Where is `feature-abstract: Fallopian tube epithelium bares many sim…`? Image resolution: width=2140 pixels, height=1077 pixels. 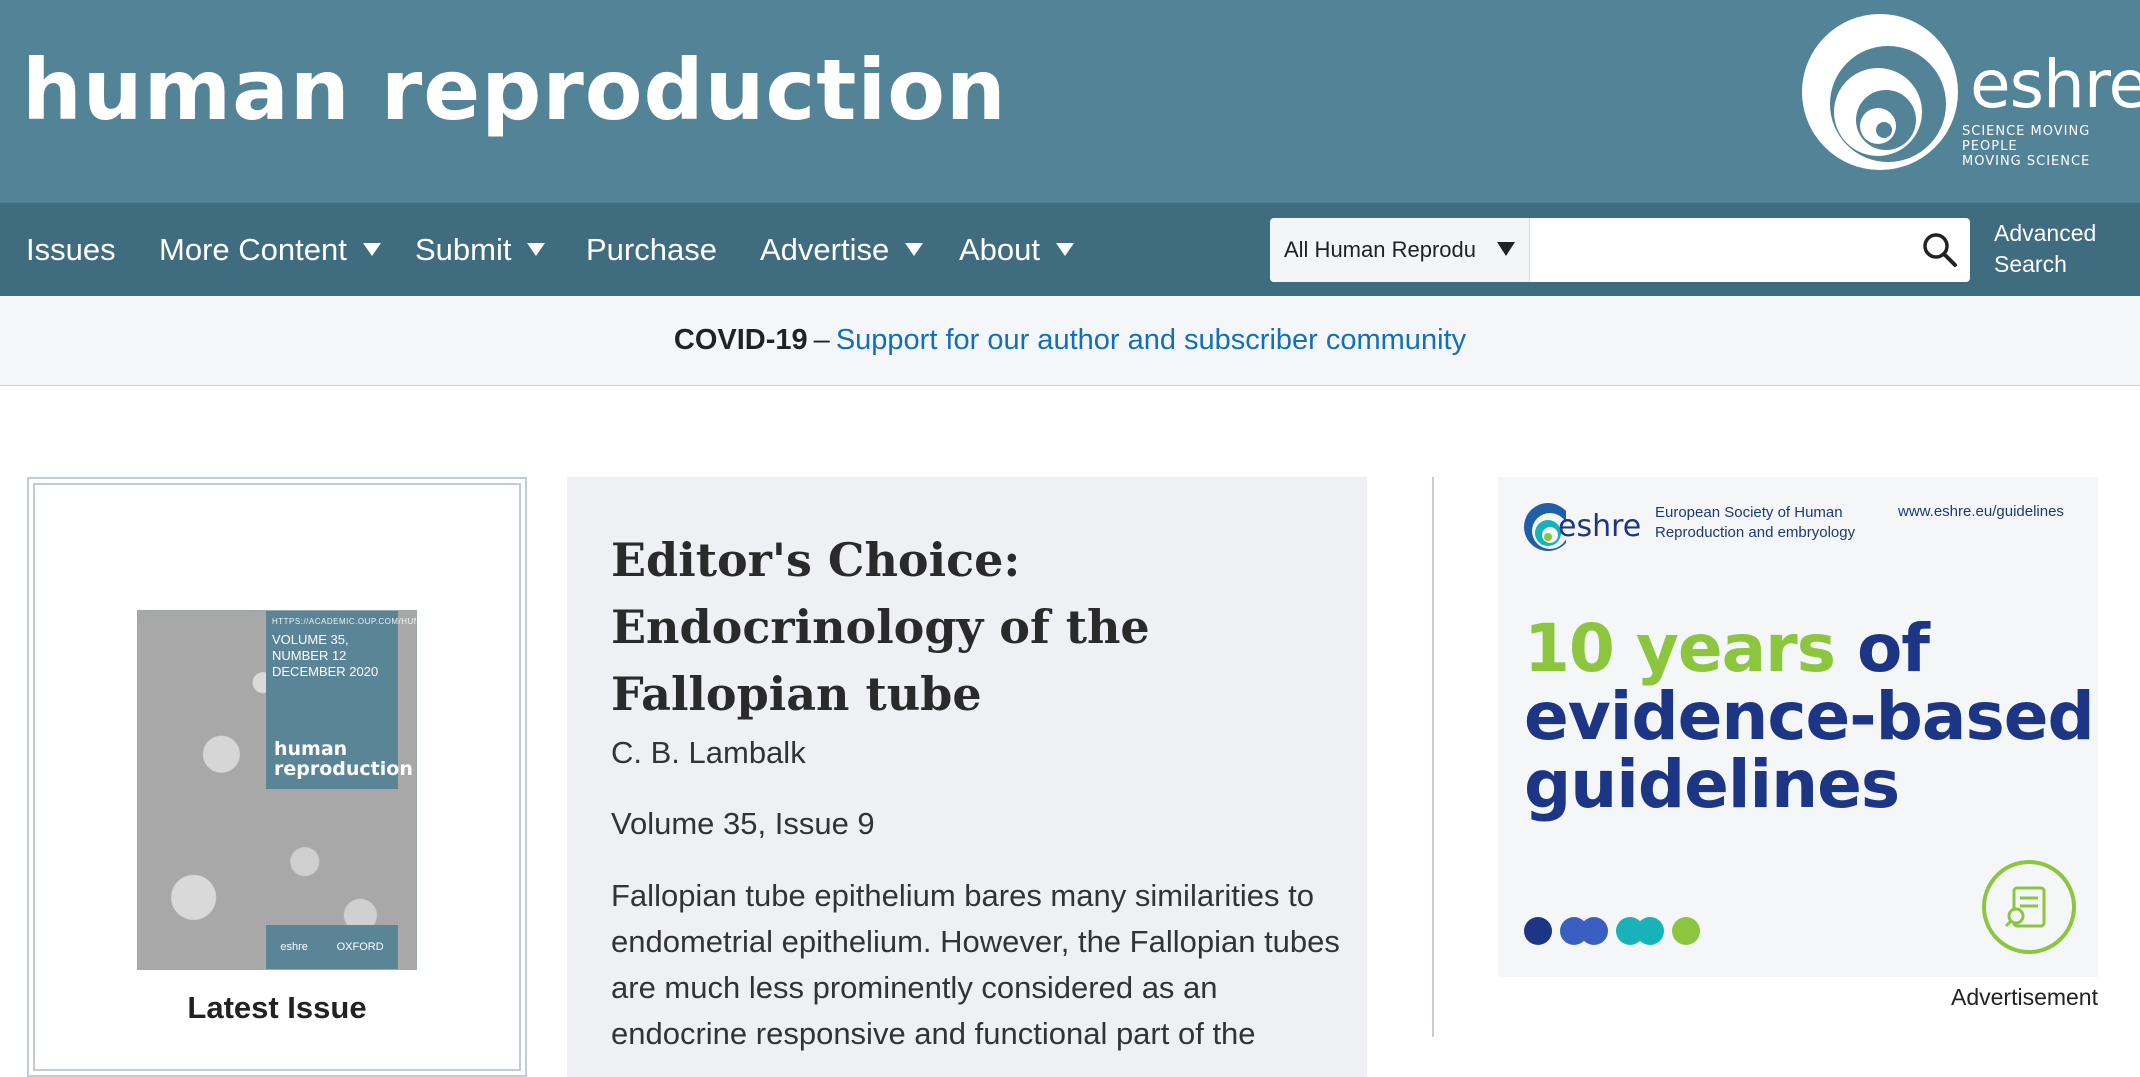
feature-abstract: Fallopian tube epithelium bares many sim… is located at coordinates (975, 964).